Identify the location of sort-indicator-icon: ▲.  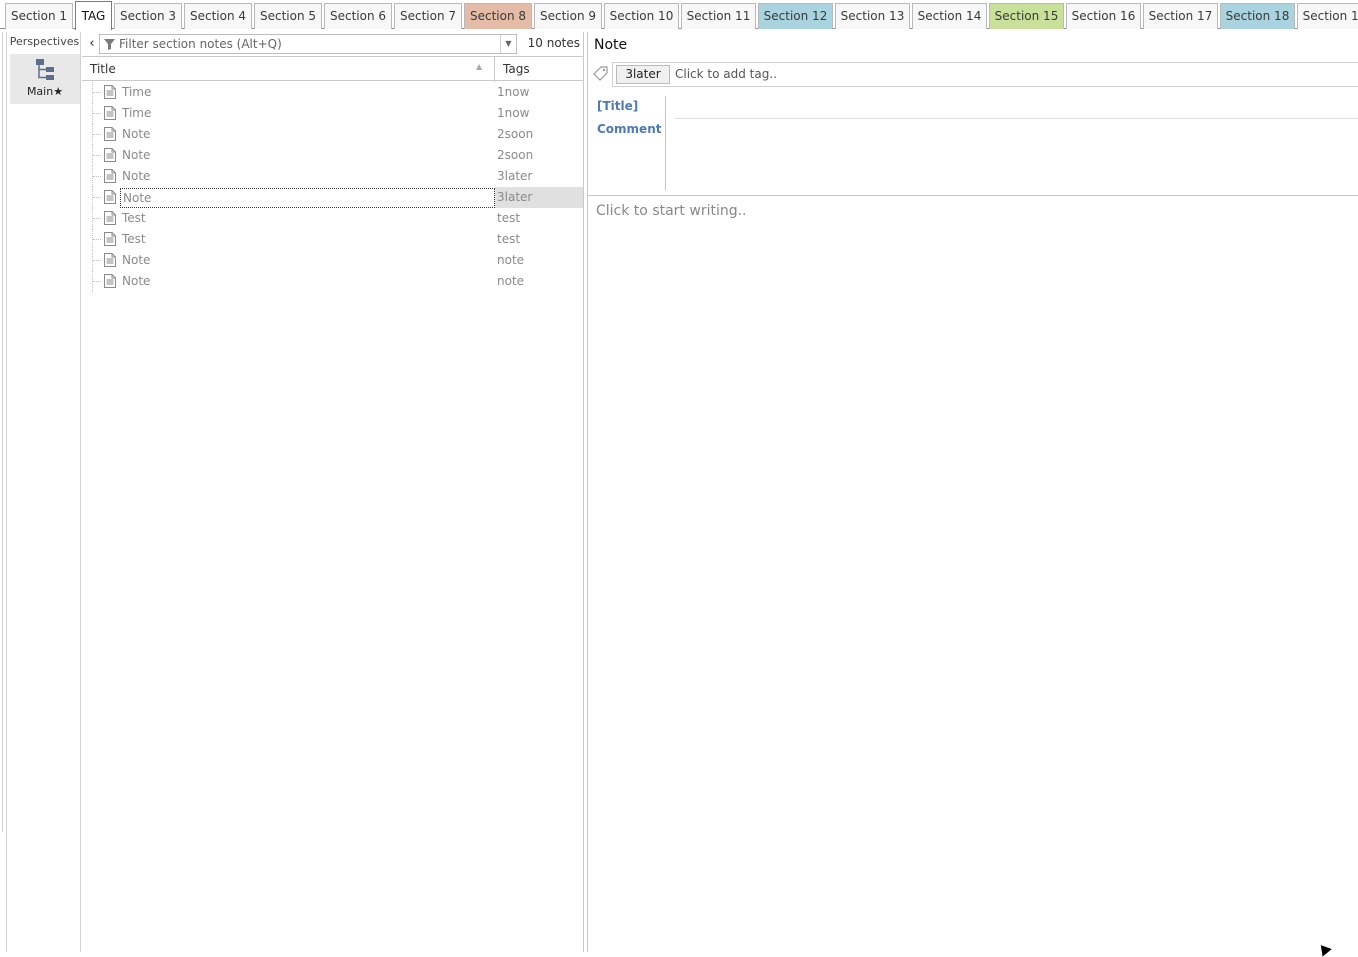
(479, 66).